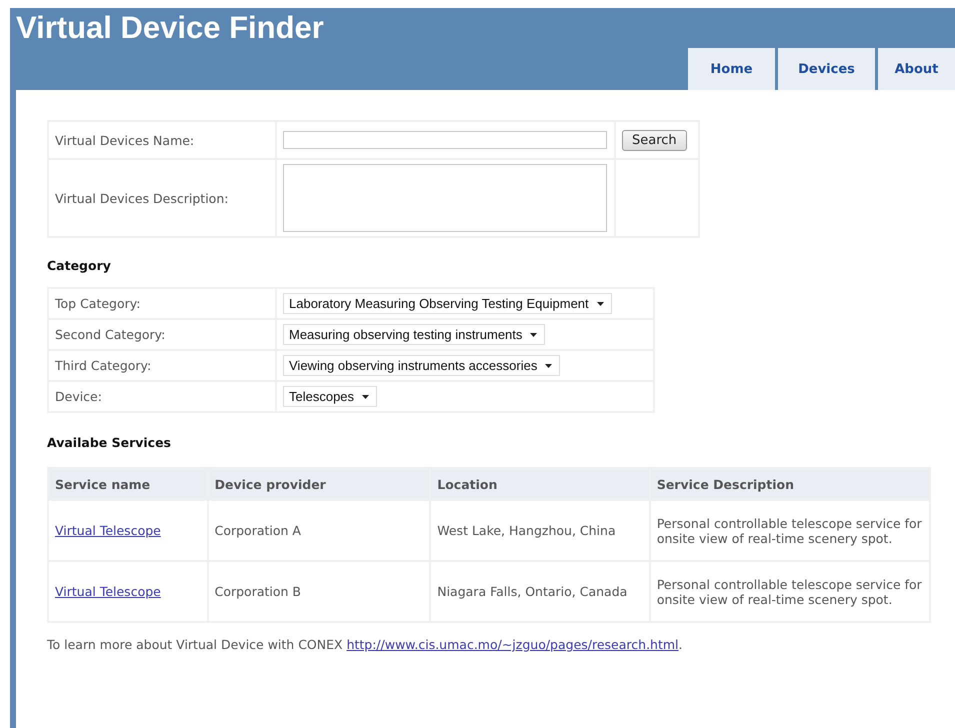  I want to click on research-link: http://www.cis.umac.mo/~jzguo/pages/research.html, so click(512, 644).